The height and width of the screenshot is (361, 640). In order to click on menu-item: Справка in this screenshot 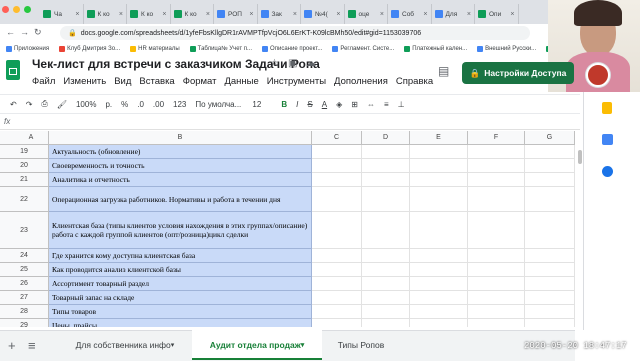, I will do `click(414, 81)`.